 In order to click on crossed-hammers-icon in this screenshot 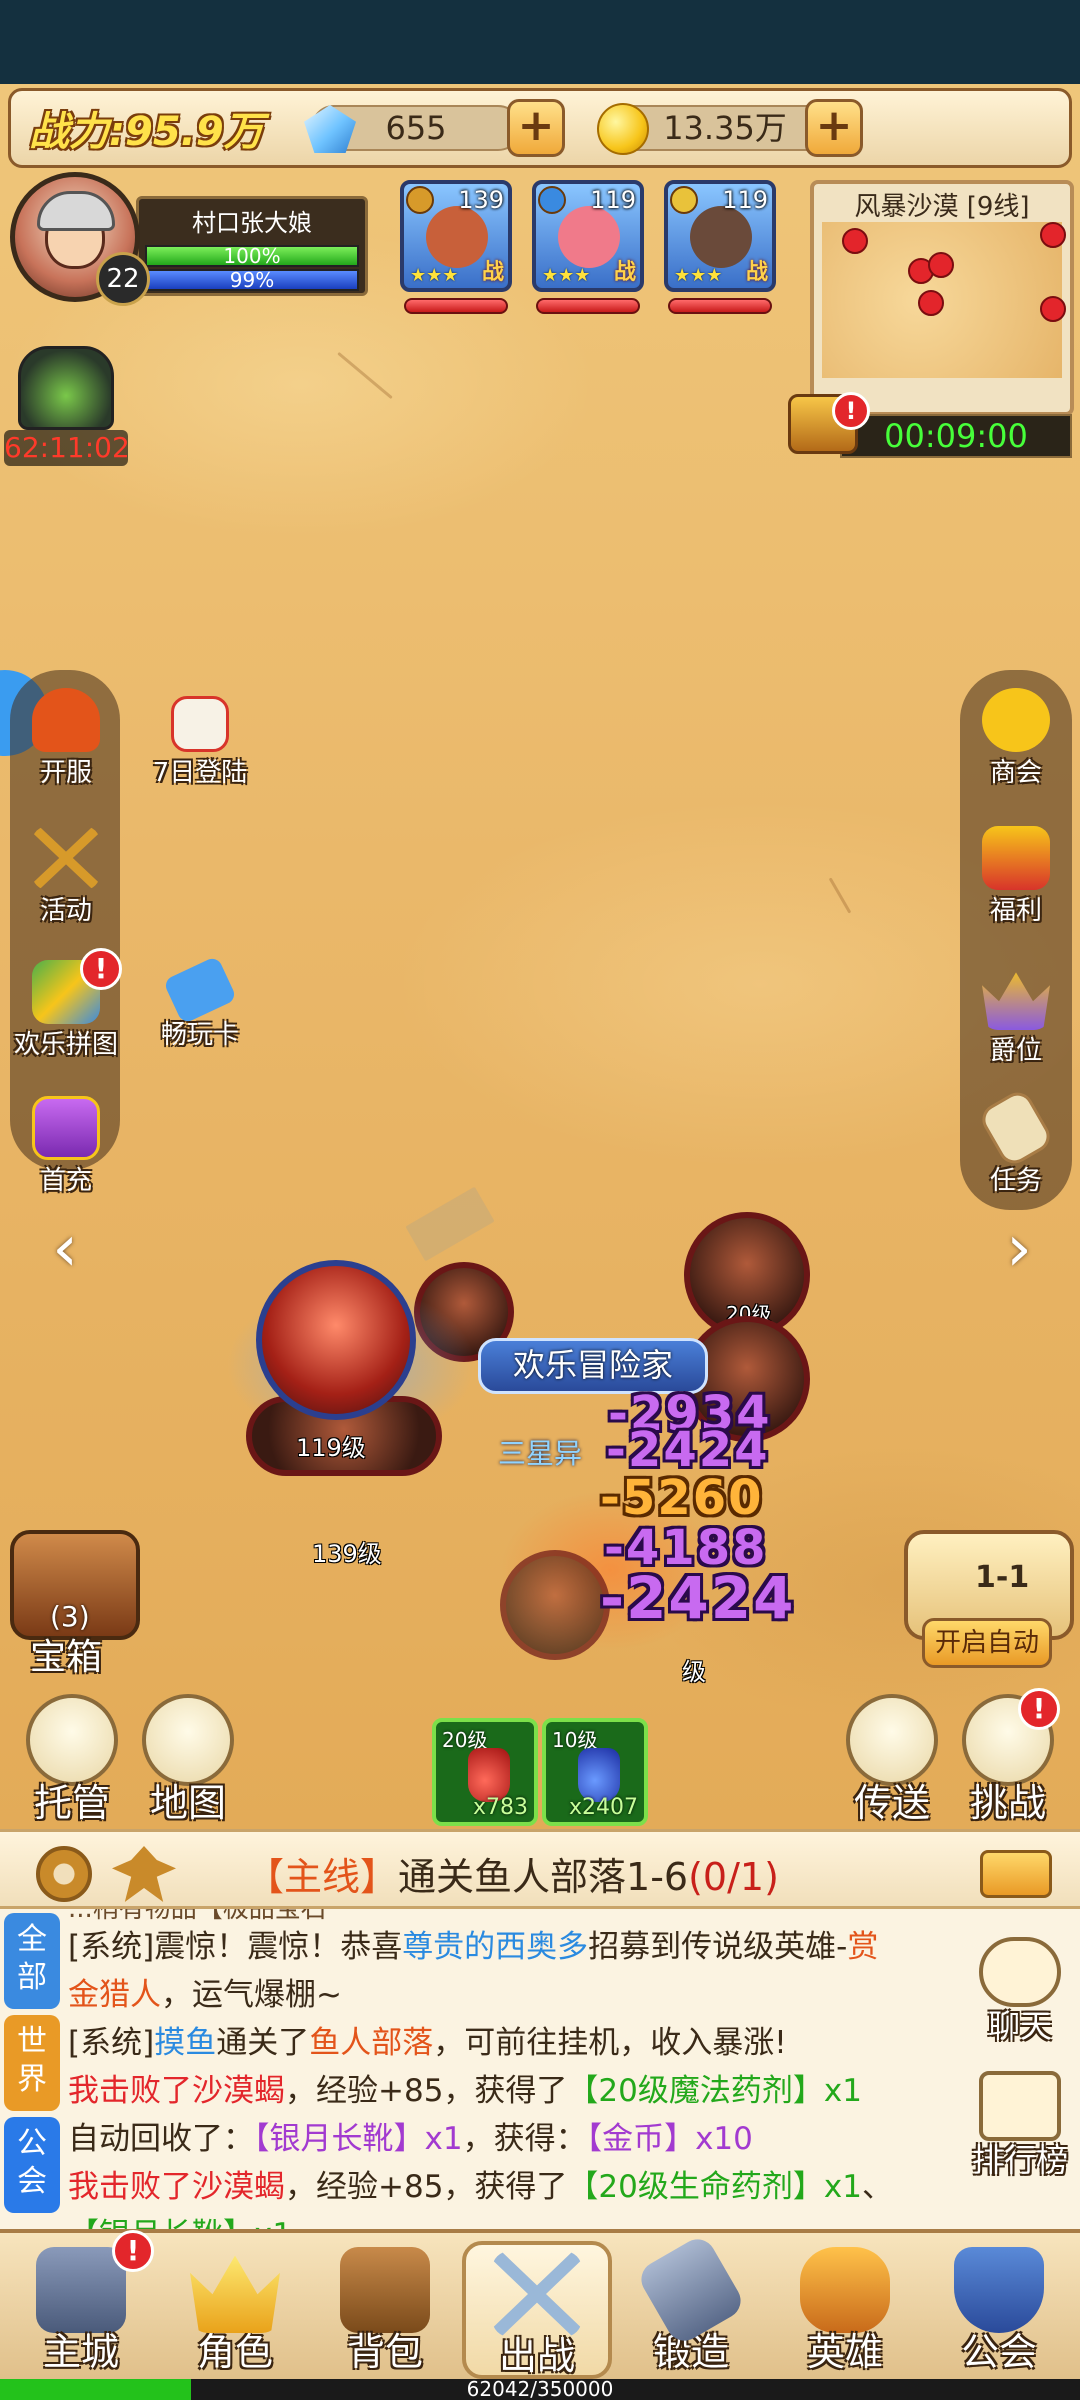, I will do `click(66, 858)`.